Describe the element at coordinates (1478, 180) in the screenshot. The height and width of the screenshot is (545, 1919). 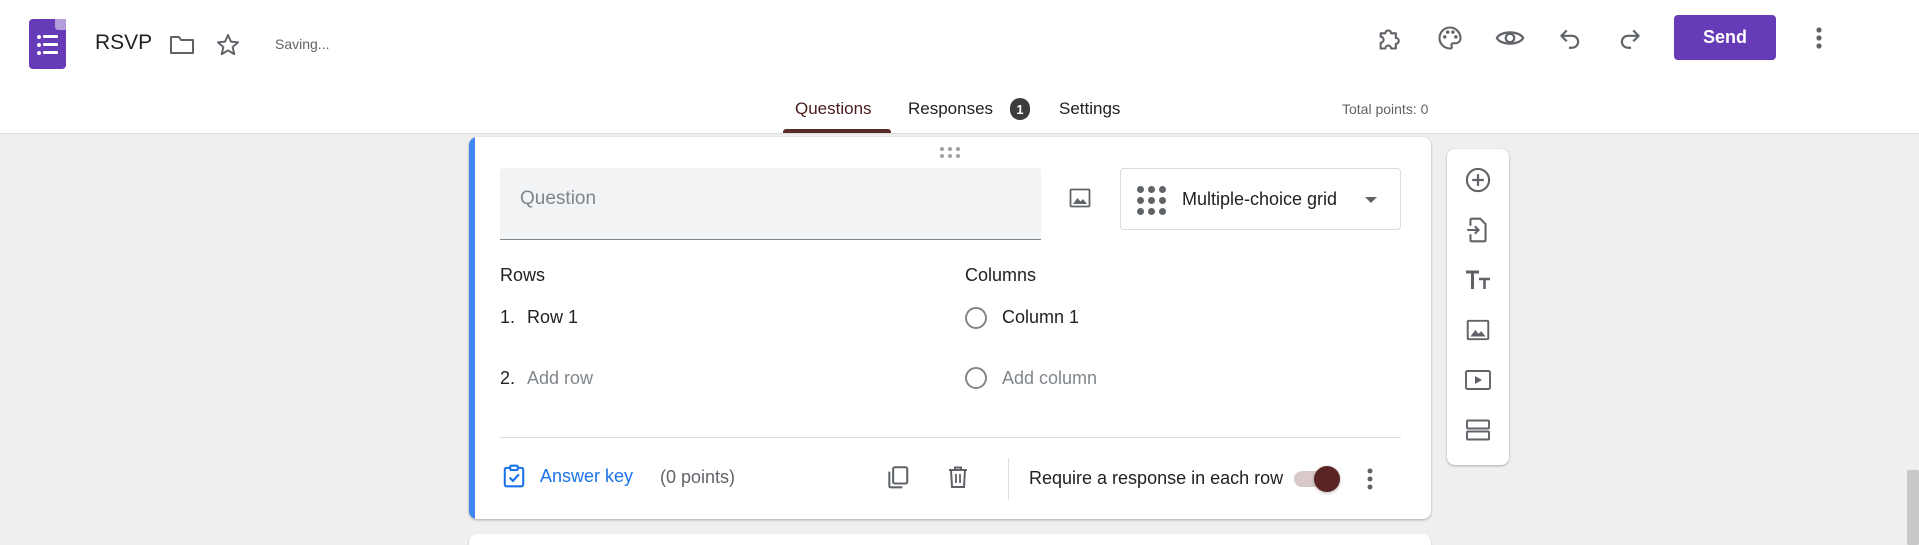
I see `add-question-icon` at that location.